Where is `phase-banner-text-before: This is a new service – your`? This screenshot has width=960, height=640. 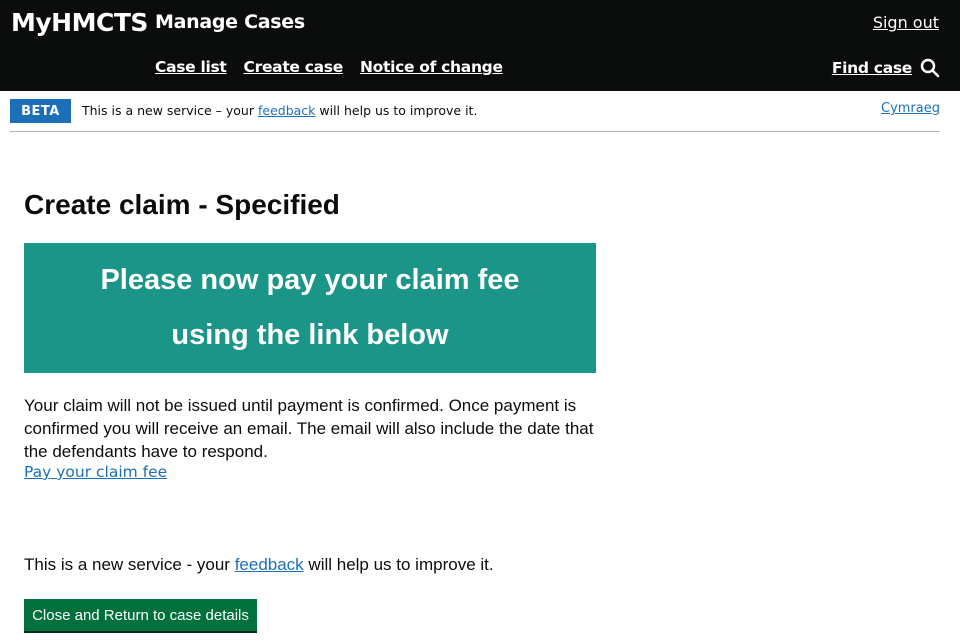
phase-banner-text-before: This is a new service – your is located at coordinates (170, 110).